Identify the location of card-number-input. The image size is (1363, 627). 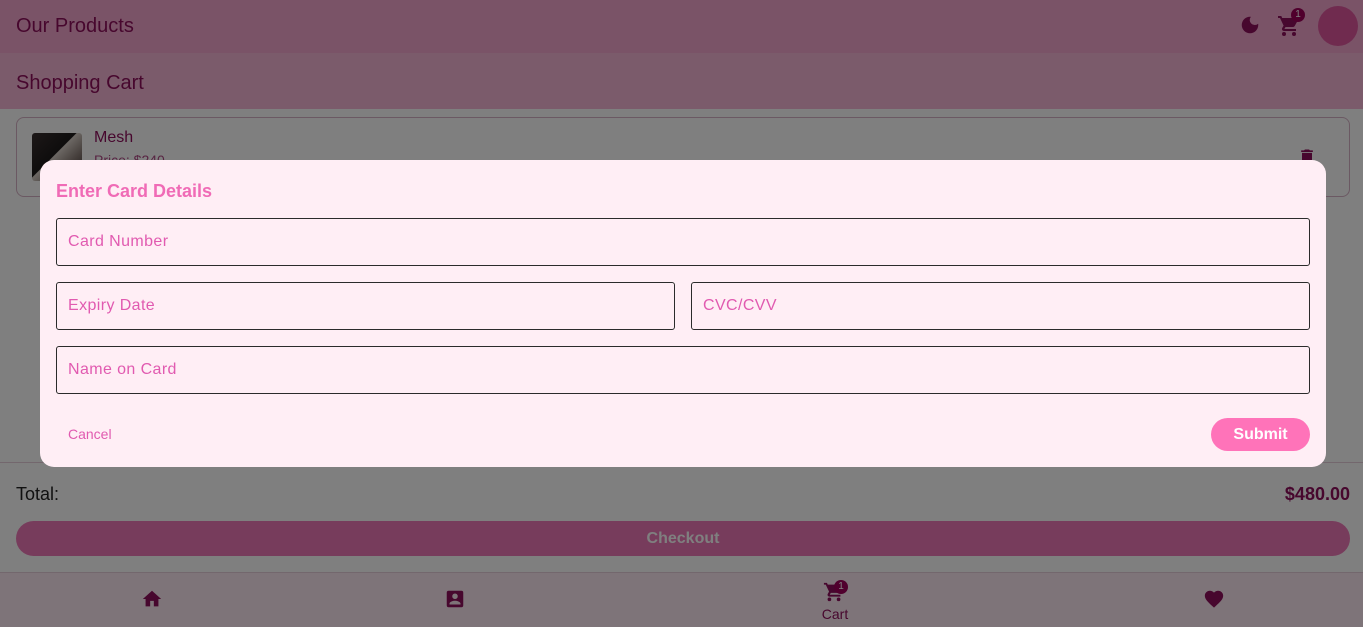
(683, 242).